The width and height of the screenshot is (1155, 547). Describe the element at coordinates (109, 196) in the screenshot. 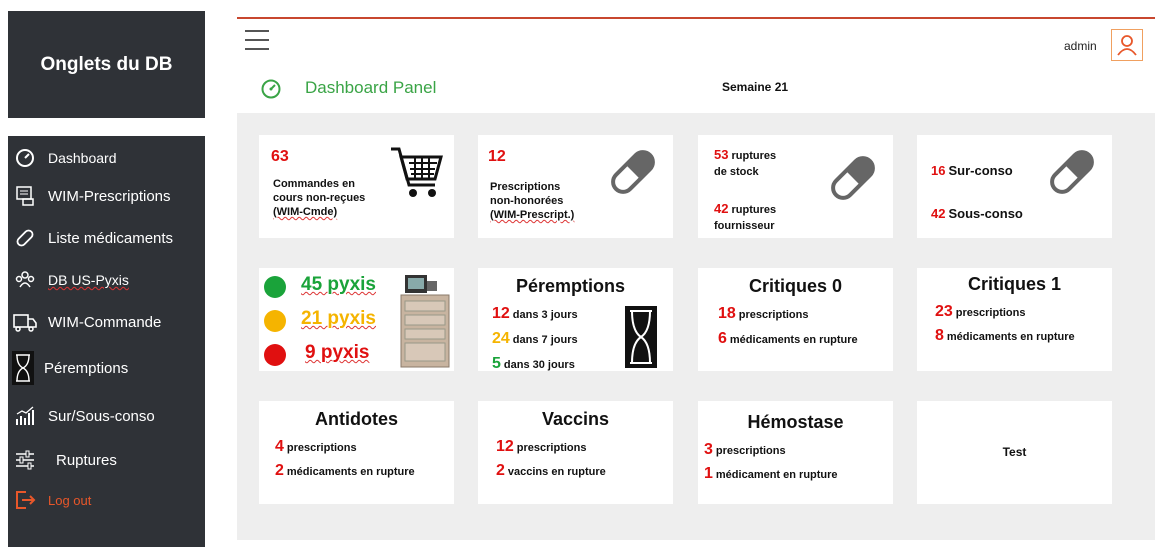

I see `sidebar-item-label: WIM-Prescriptions` at that location.